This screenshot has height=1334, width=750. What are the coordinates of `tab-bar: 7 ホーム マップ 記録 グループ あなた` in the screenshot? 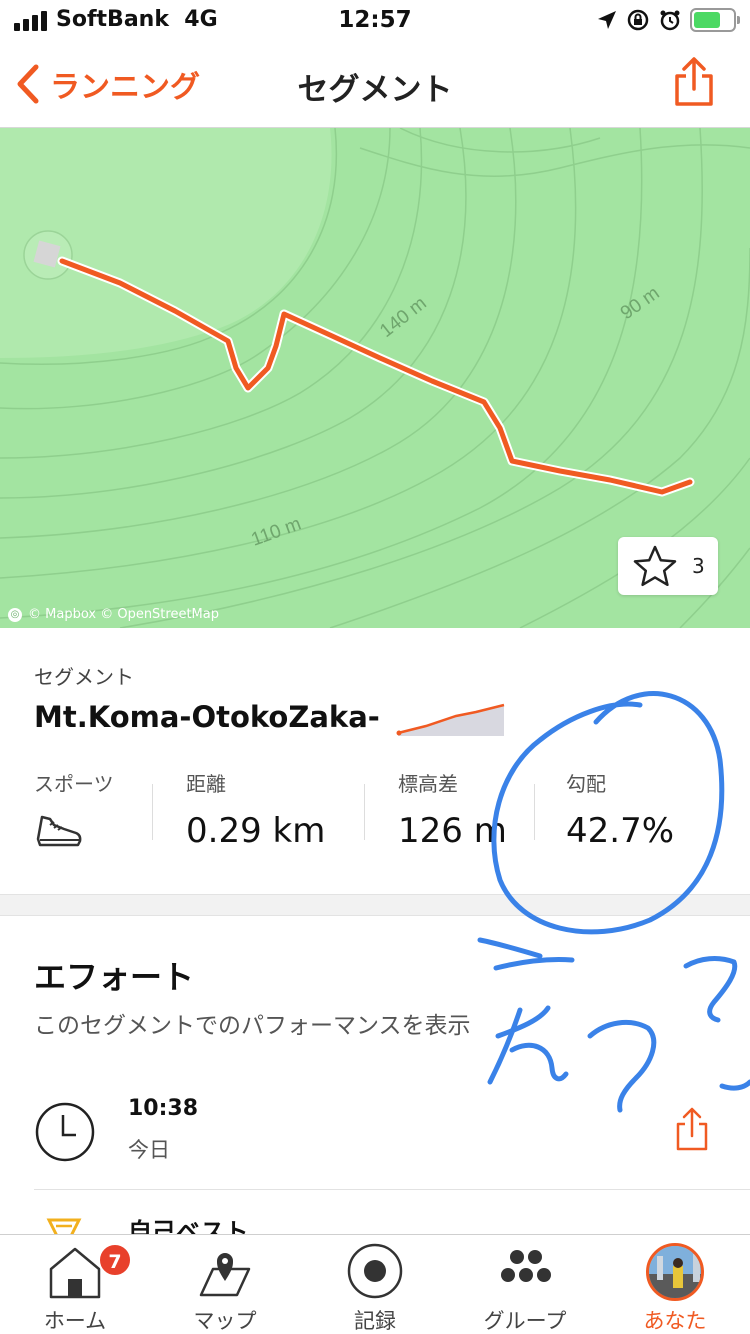 It's located at (375, 1284).